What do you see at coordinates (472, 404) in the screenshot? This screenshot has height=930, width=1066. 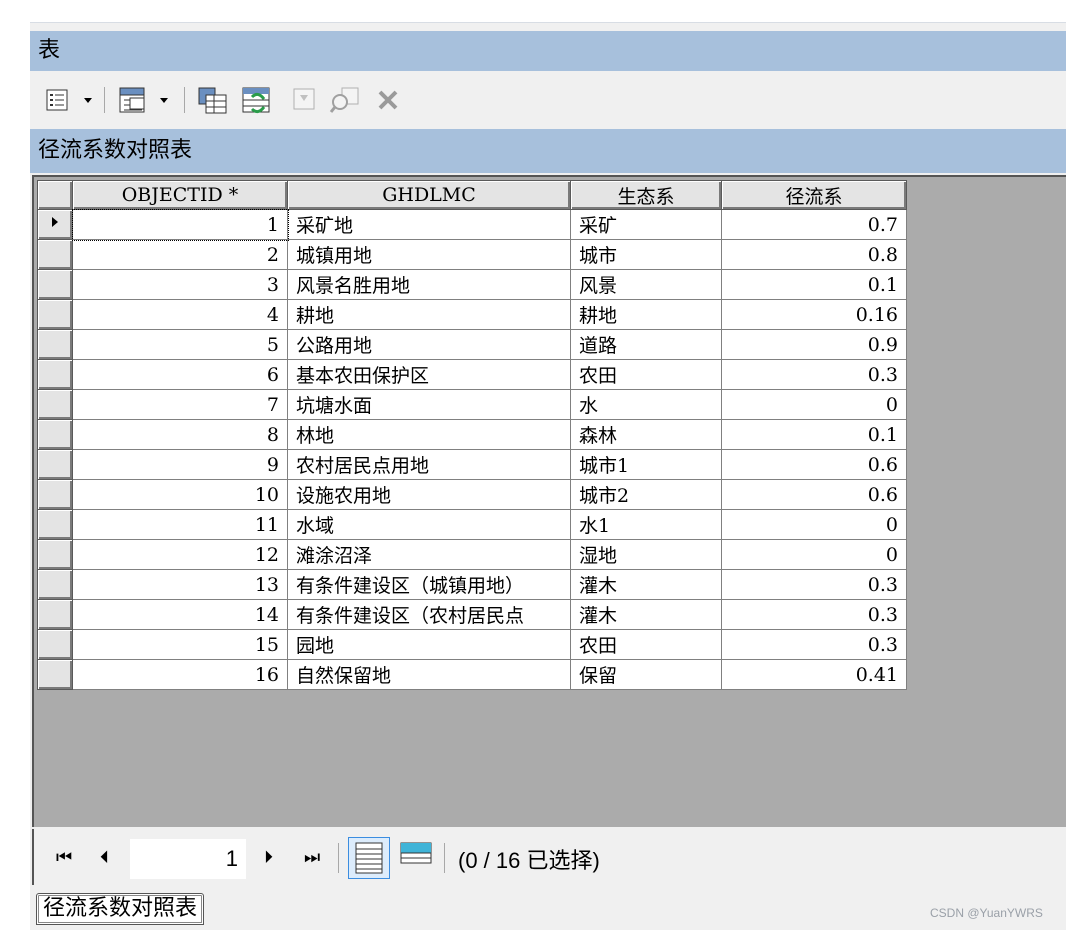 I see `table-row: 7 坑塘水面水 0` at bounding box center [472, 404].